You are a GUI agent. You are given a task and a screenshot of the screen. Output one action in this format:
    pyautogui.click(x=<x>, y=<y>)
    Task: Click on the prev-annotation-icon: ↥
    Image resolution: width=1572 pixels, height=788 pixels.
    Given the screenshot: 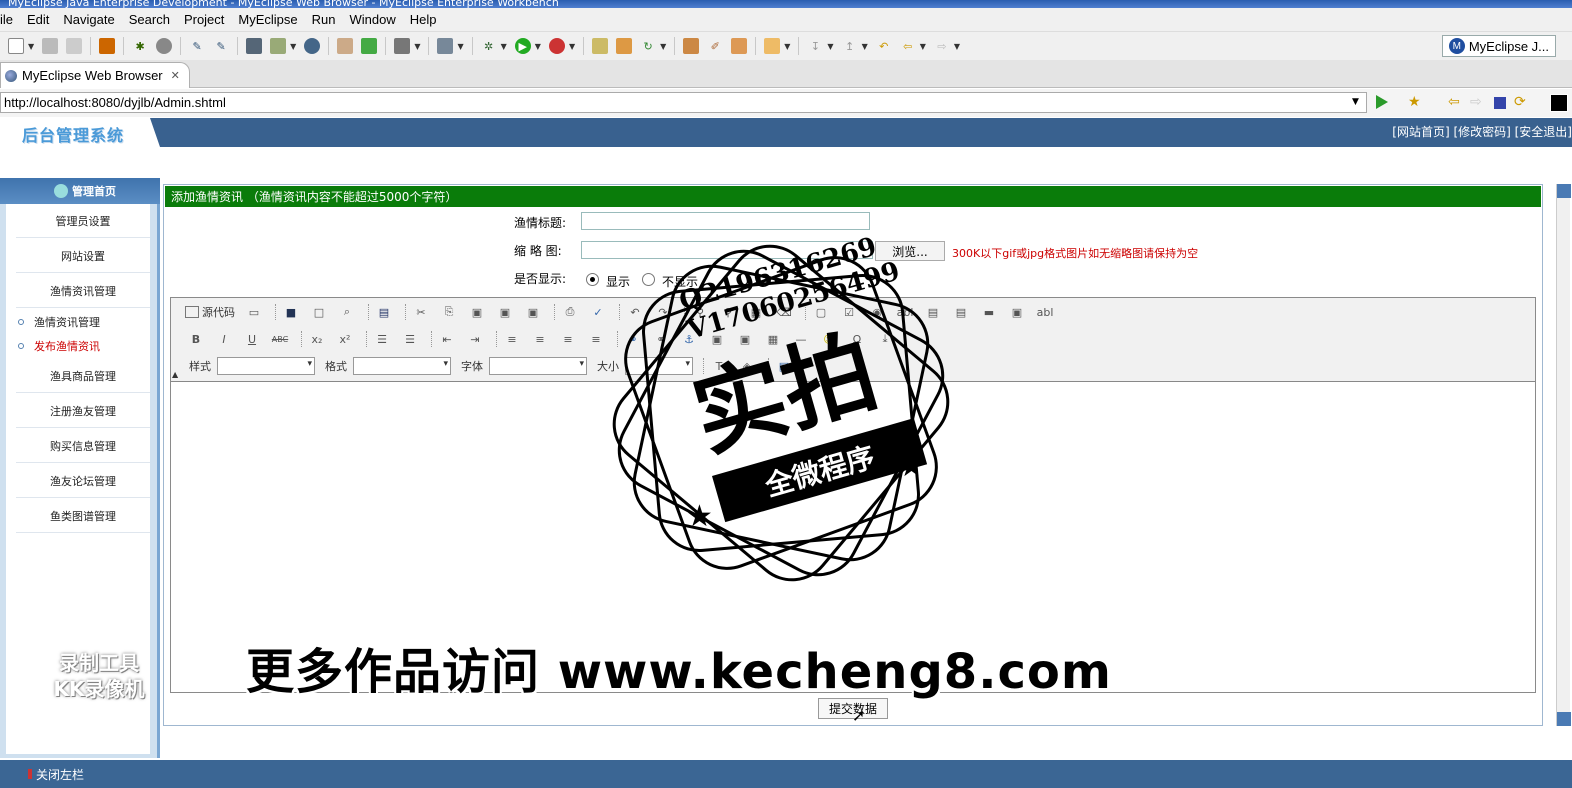 What is the action you would take?
    pyautogui.click(x=850, y=46)
    